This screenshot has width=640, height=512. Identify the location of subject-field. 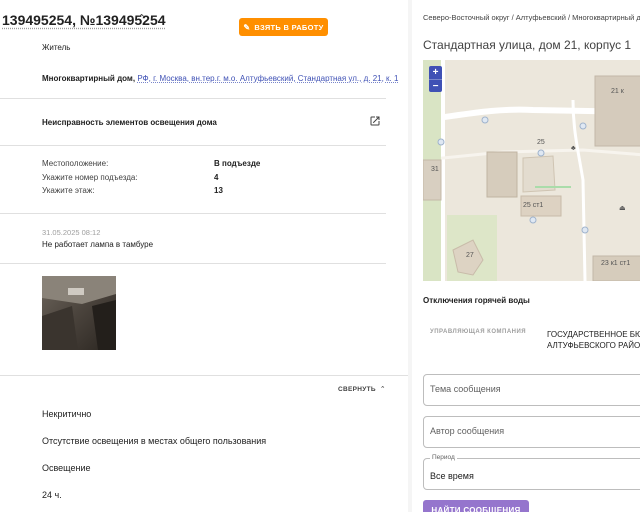
(531, 390).